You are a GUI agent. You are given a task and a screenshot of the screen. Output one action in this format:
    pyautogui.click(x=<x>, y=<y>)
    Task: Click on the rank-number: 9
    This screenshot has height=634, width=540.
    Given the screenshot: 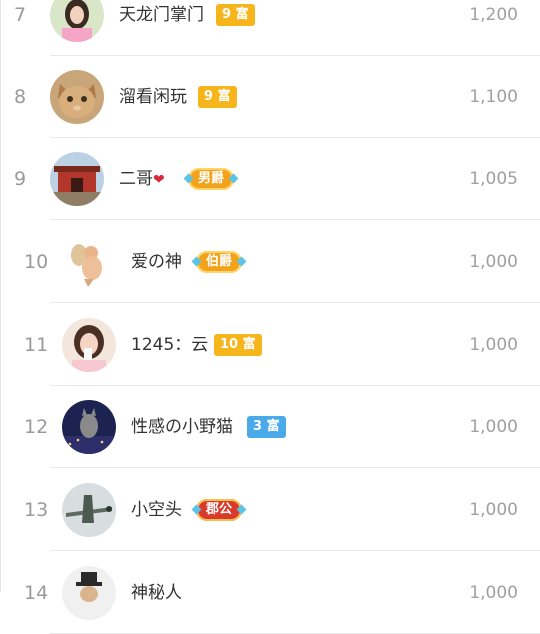 What is the action you would take?
    pyautogui.click(x=20, y=179)
    